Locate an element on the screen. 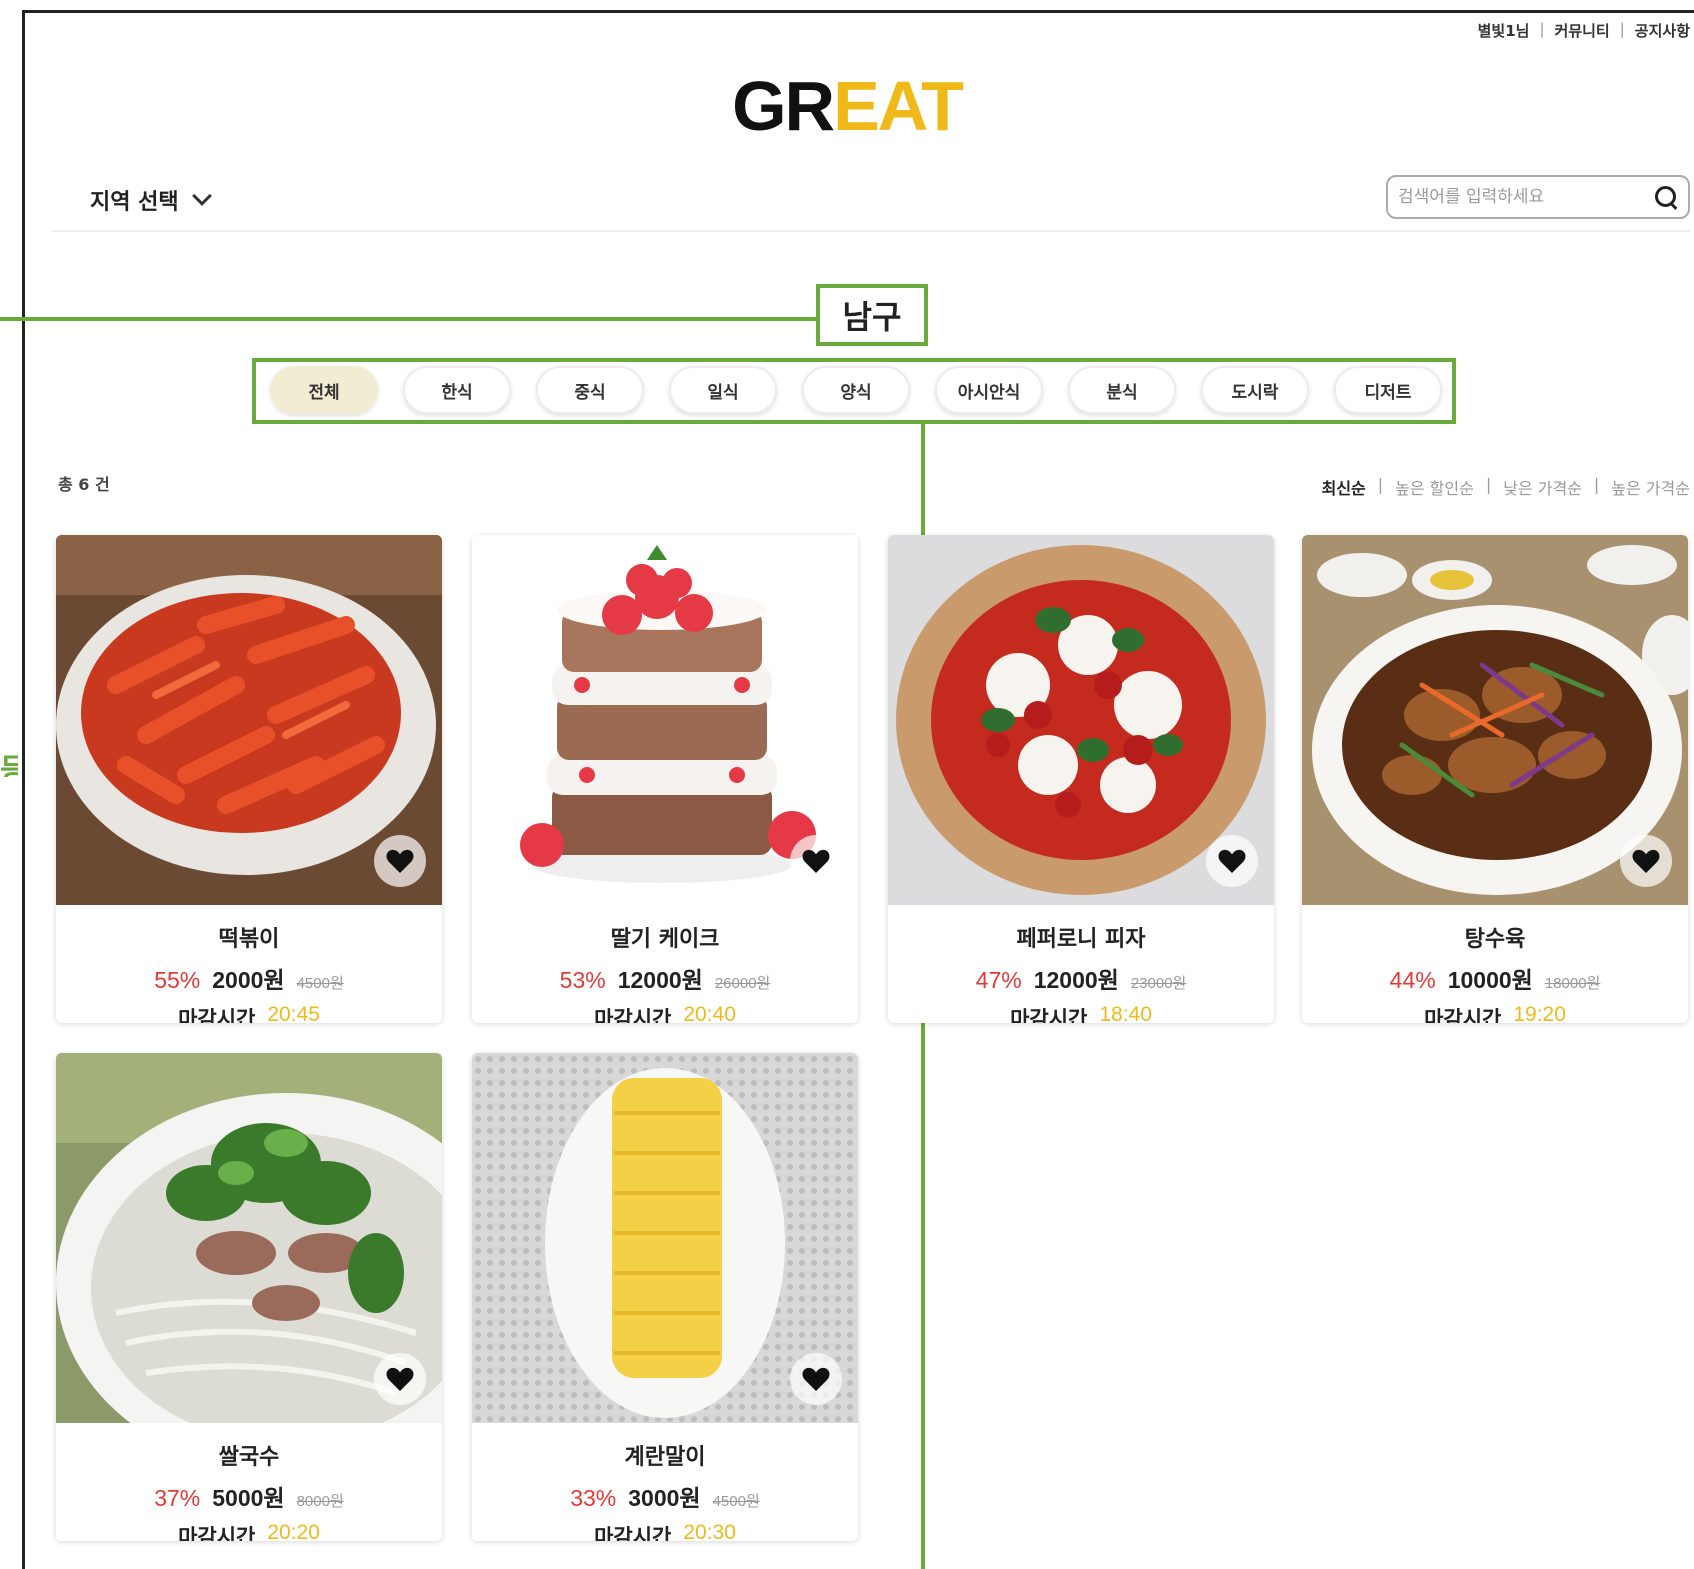 This screenshot has height=1569, width=1694. product-card: 계란말이 33% 3000원 4500원 마감시간 20:30 is located at coordinates (665, 1297).